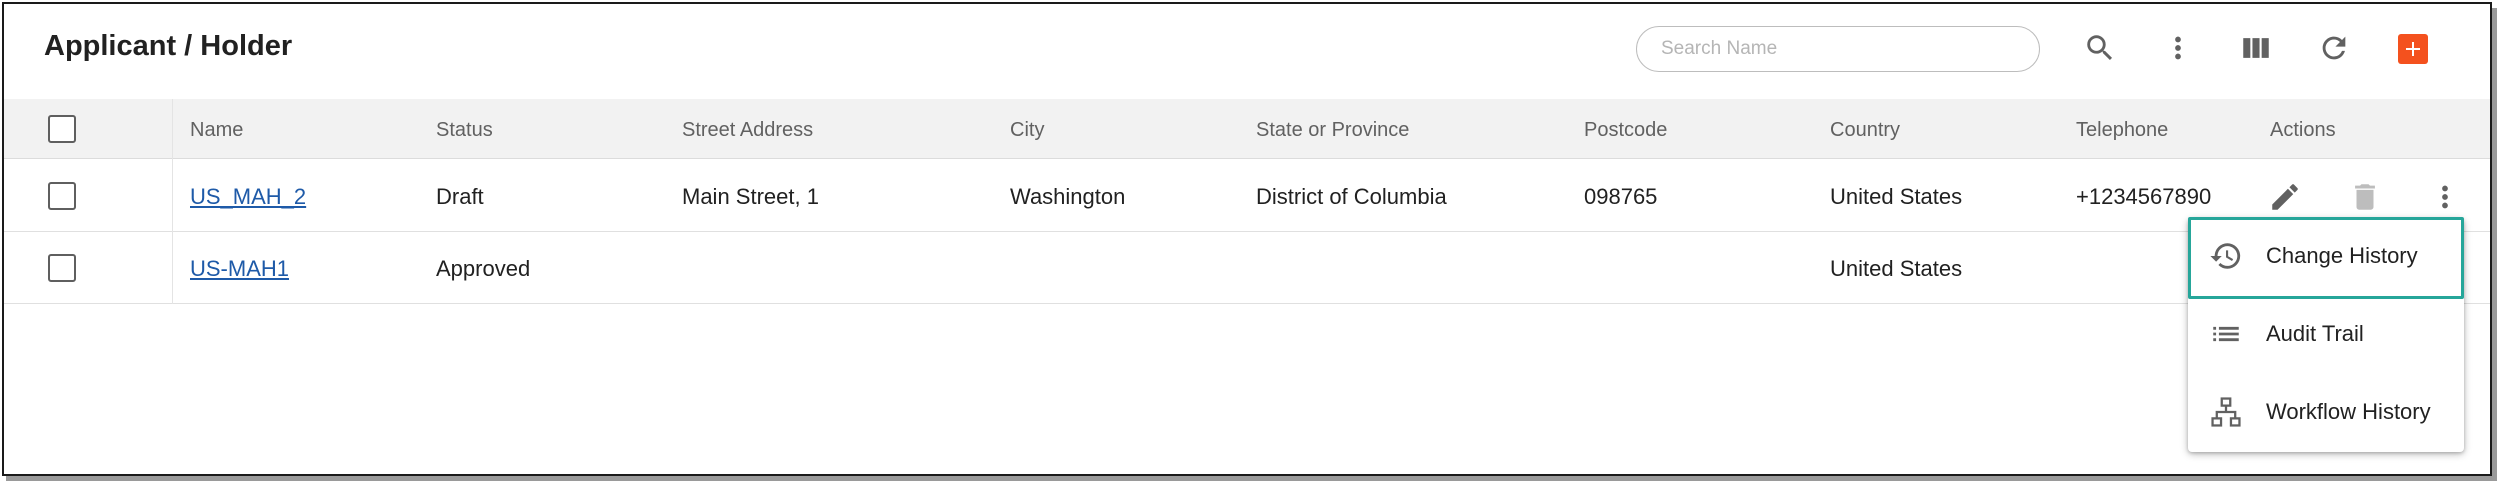 This screenshot has width=2500, height=487. Describe the element at coordinates (2122, 130) in the screenshot. I see `column-header-telephone: Telephone` at that location.